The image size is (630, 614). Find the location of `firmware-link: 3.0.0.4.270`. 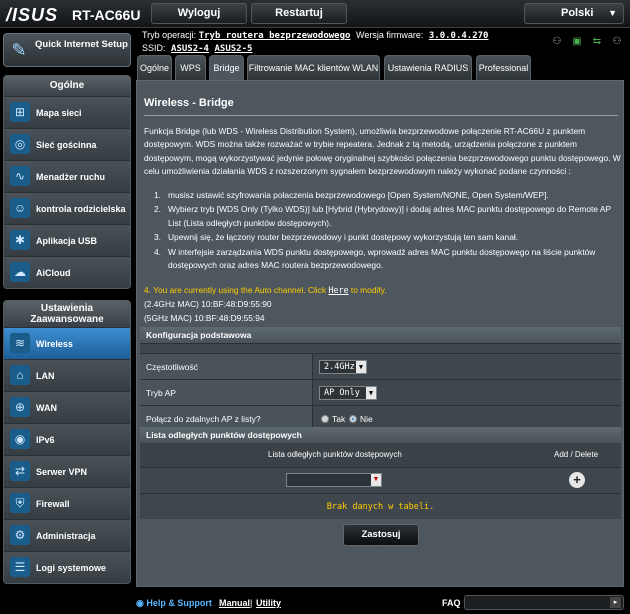

firmware-link: 3.0.0.4.270 is located at coordinates (459, 36).